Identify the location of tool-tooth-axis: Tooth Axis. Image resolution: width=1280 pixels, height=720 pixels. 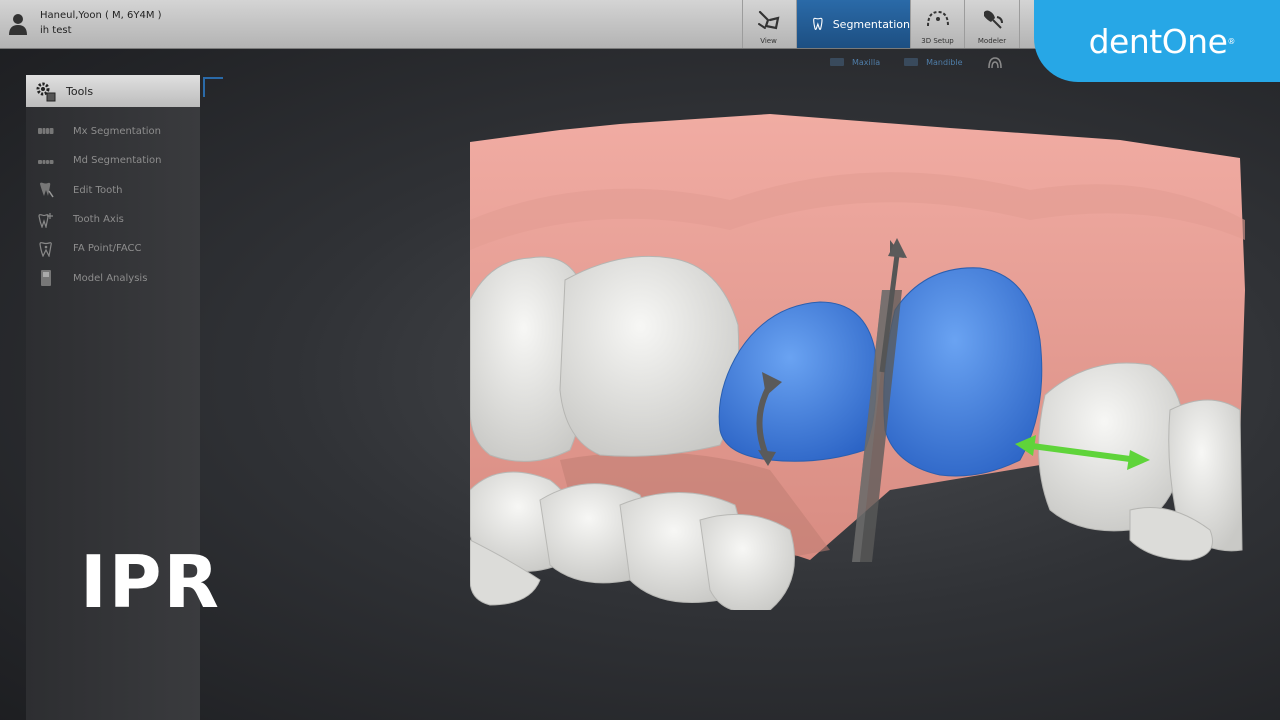
(113, 219).